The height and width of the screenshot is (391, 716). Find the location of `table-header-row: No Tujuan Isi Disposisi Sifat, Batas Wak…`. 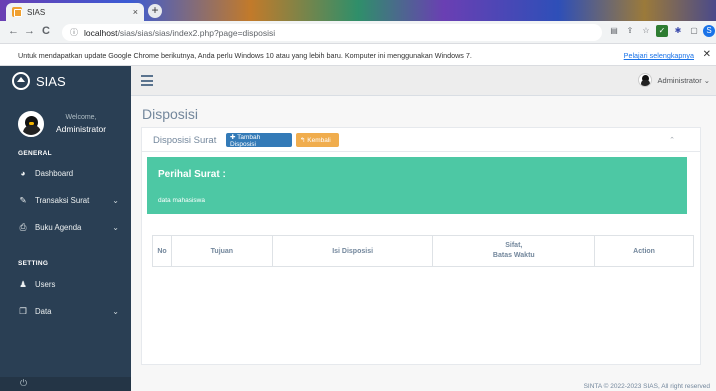

table-header-row: No Tujuan Isi Disposisi Sifat, Batas Wak… is located at coordinates (423, 251).